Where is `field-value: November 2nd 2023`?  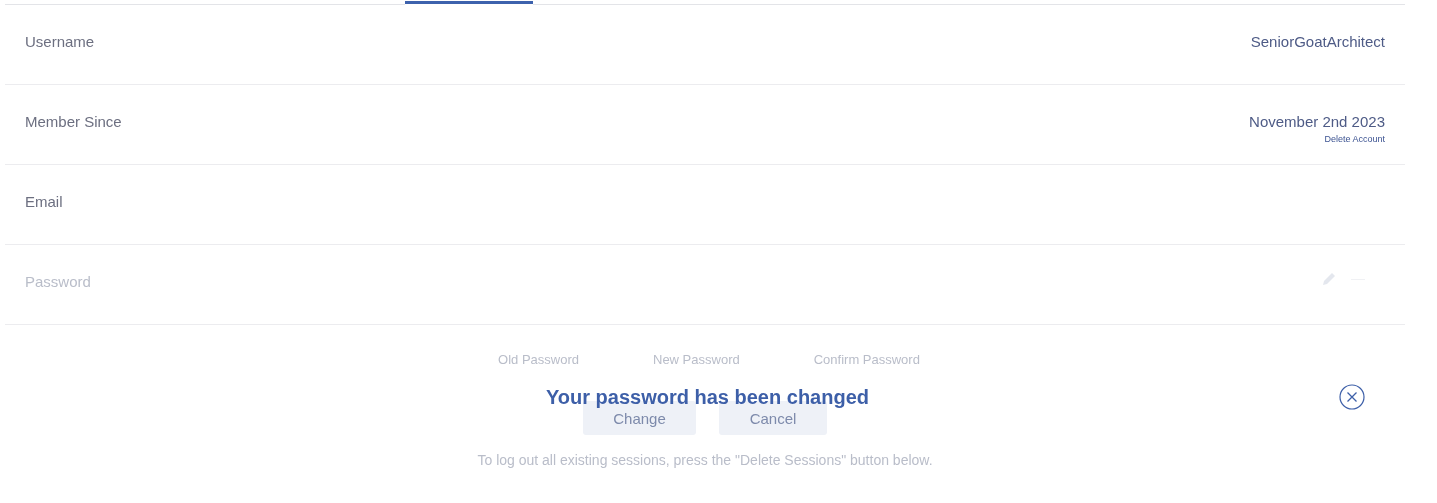
field-value: November 2nd 2023 is located at coordinates (1317, 121).